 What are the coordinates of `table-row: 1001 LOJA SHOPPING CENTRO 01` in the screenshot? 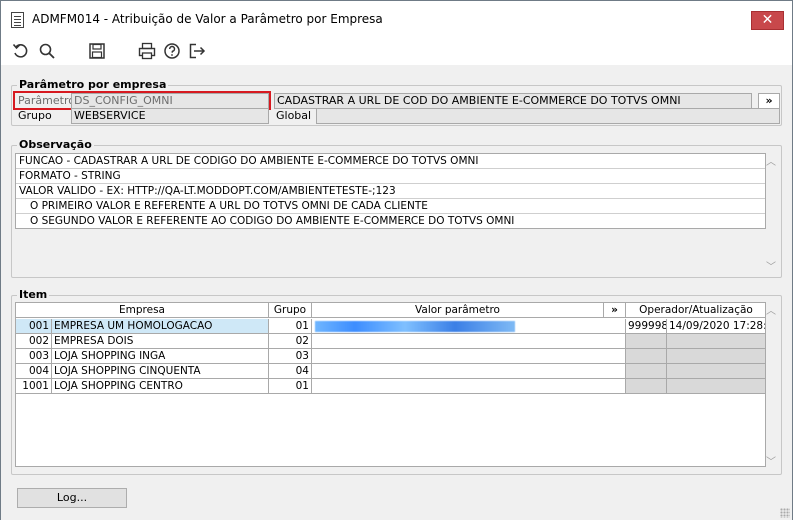 It's located at (390, 386).